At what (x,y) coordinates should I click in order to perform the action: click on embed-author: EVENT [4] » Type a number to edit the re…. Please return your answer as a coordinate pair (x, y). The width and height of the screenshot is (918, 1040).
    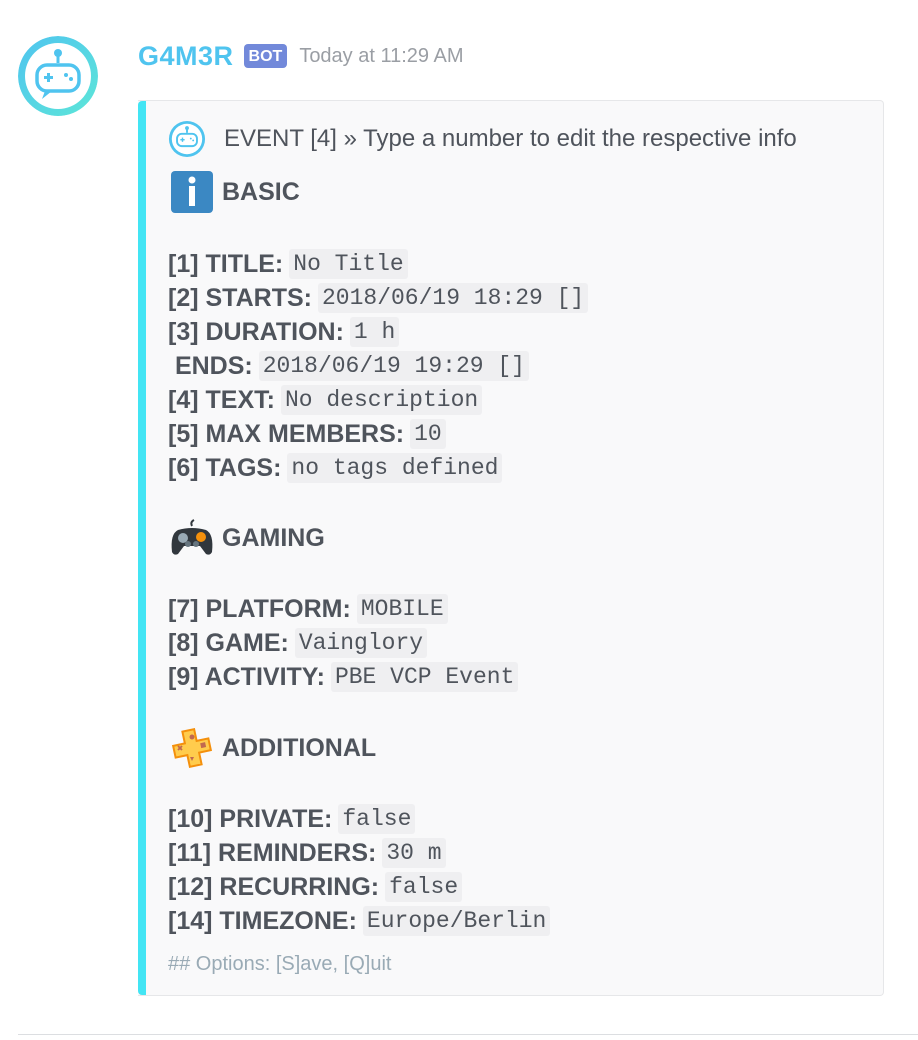
    Looking at the image, I should click on (482, 139).